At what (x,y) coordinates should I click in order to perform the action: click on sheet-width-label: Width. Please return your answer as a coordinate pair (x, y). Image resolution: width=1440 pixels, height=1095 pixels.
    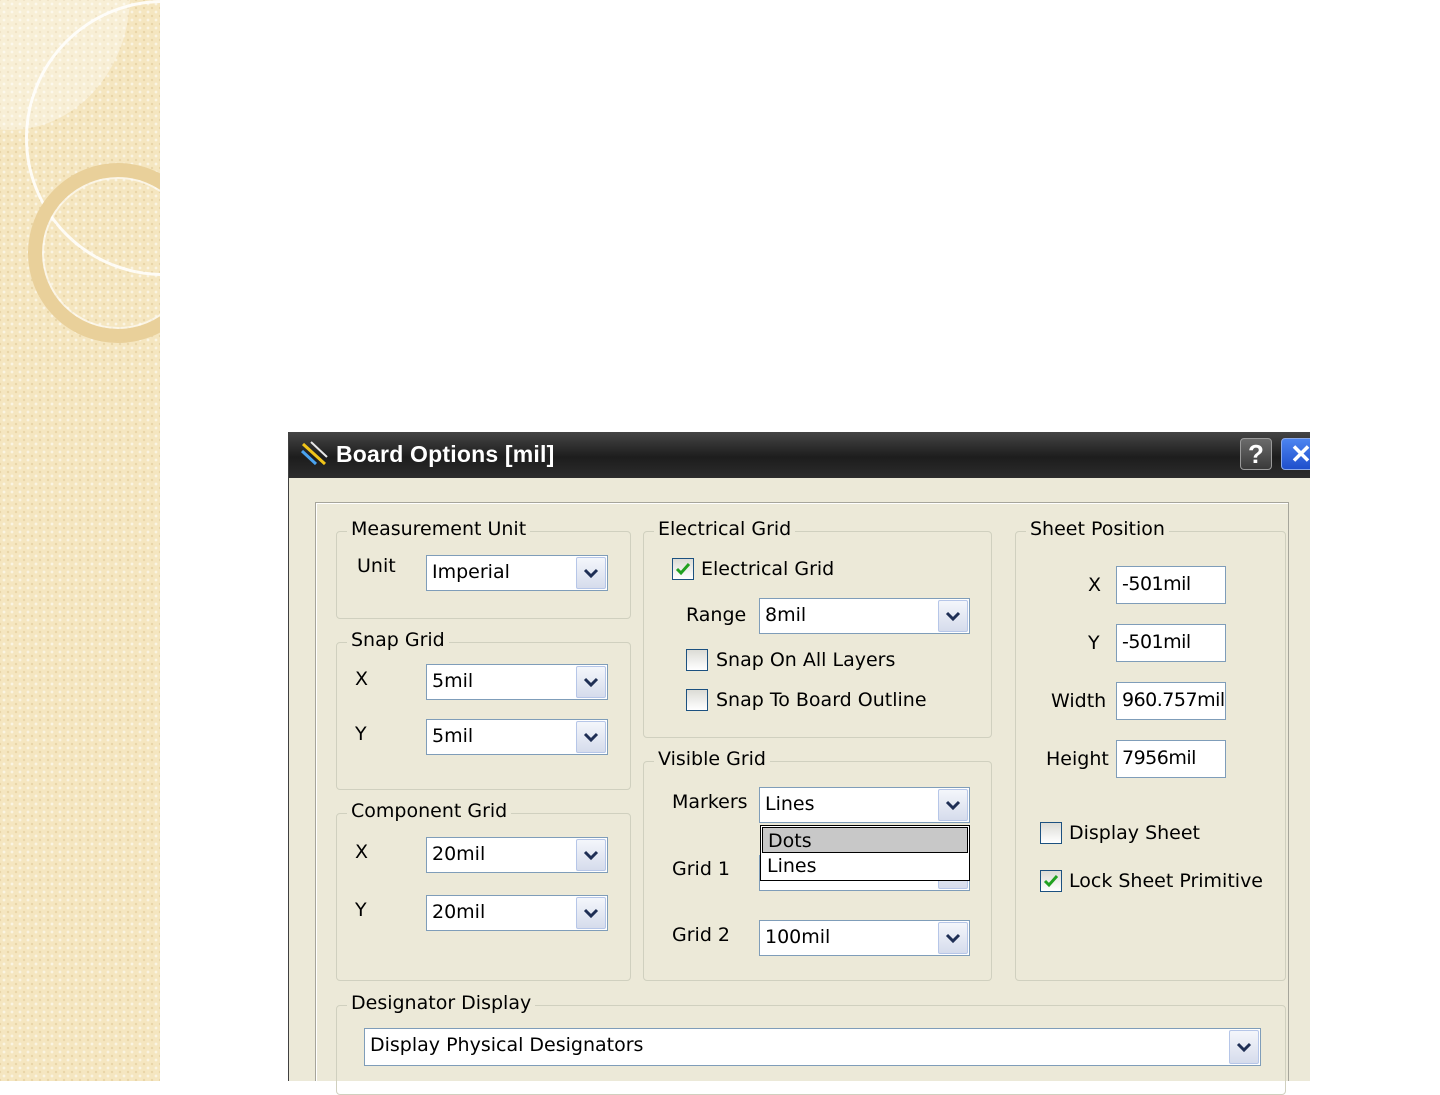
    Looking at the image, I should click on (1079, 701).